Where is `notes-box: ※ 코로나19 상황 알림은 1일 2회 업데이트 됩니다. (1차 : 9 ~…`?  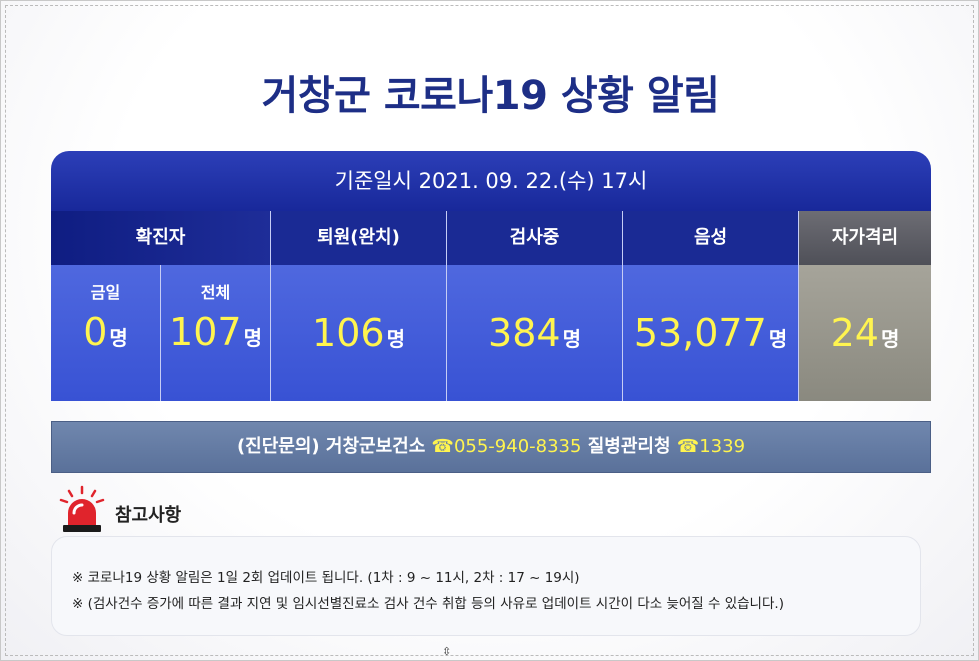 notes-box: ※ 코로나19 상황 알림은 1일 2회 업데이트 됩니다. (1차 : 9 ~… is located at coordinates (486, 586).